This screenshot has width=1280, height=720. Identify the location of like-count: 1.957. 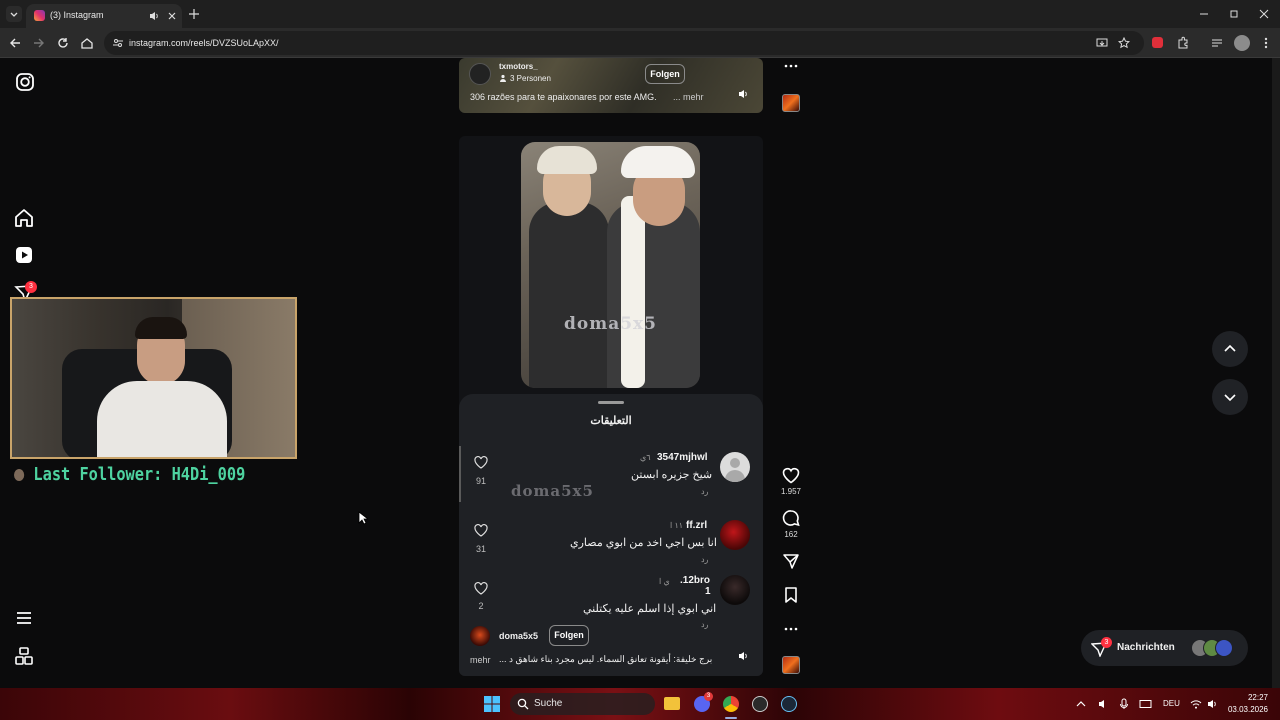
(791, 491).